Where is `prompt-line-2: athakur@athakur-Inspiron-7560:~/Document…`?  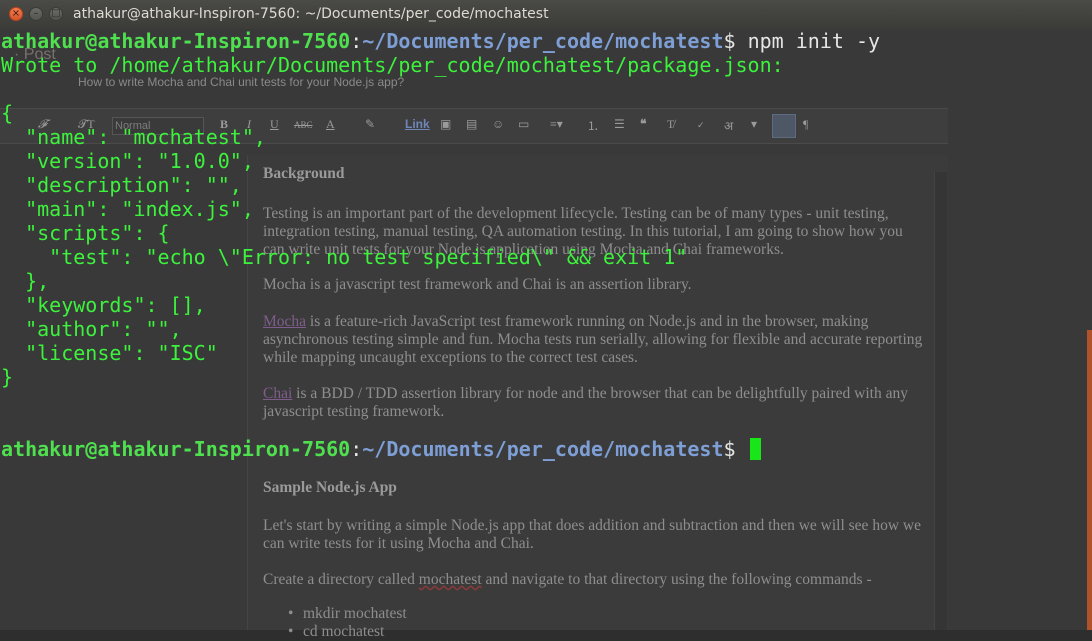
prompt-line-2: athakur@athakur-Inspiron-7560:~/Document… is located at coordinates (381, 449).